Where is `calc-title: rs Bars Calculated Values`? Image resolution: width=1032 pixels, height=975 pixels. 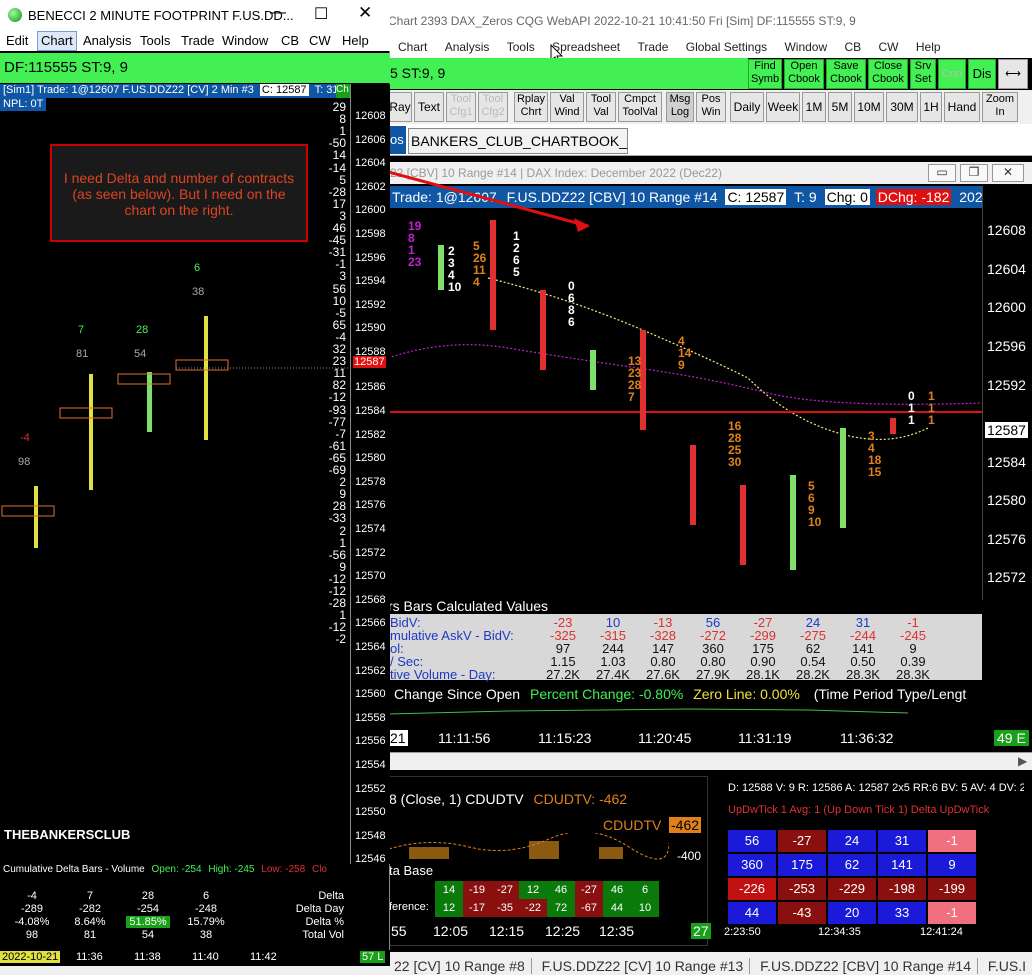 calc-title: rs Bars Calculated Values is located at coordinates (468, 606).